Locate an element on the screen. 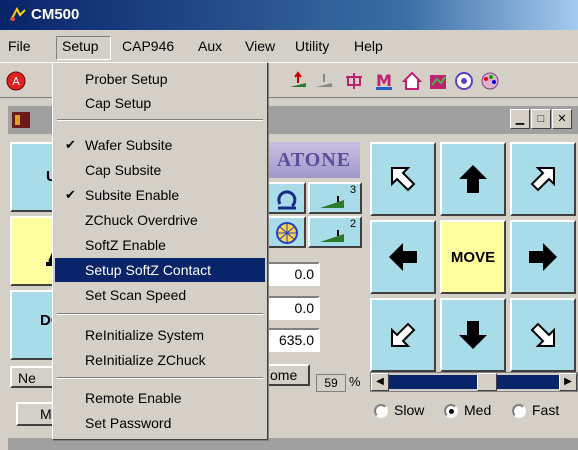 This screenshot has height=450, width=578. minimize-button: ▁ is located at coordinates (520, 119).